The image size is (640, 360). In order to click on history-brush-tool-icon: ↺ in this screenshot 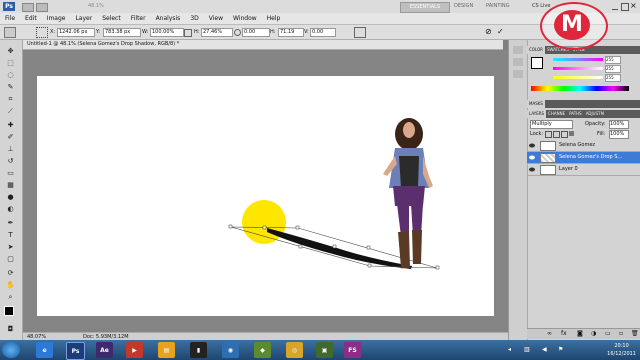, I will do `click(10, 161)`.